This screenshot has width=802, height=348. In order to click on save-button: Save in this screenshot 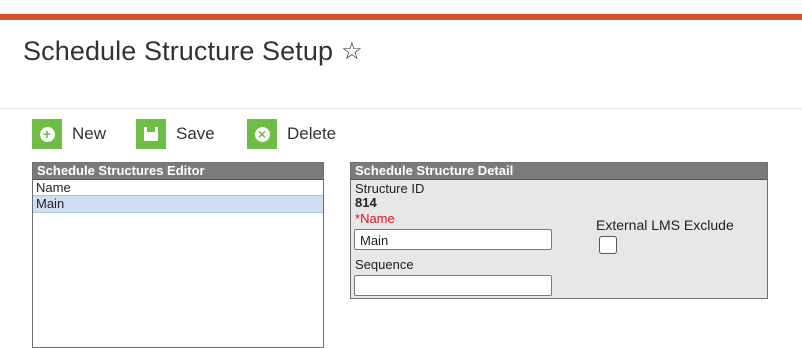, I will do `click(175, 134)`.